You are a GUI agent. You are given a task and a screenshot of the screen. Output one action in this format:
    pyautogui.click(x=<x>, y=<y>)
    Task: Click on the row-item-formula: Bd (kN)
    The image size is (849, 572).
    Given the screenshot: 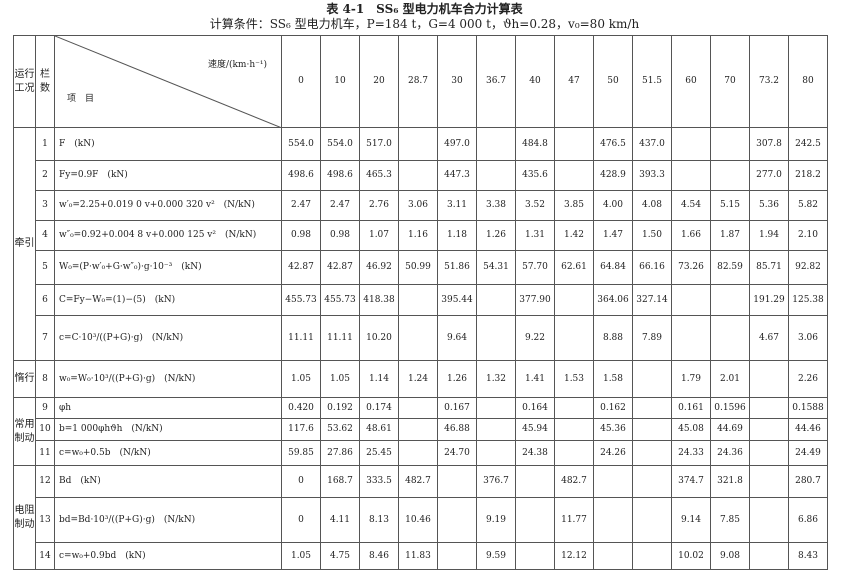 What is the action you would take?
    pyautogui.click(x=168, y=481)
    